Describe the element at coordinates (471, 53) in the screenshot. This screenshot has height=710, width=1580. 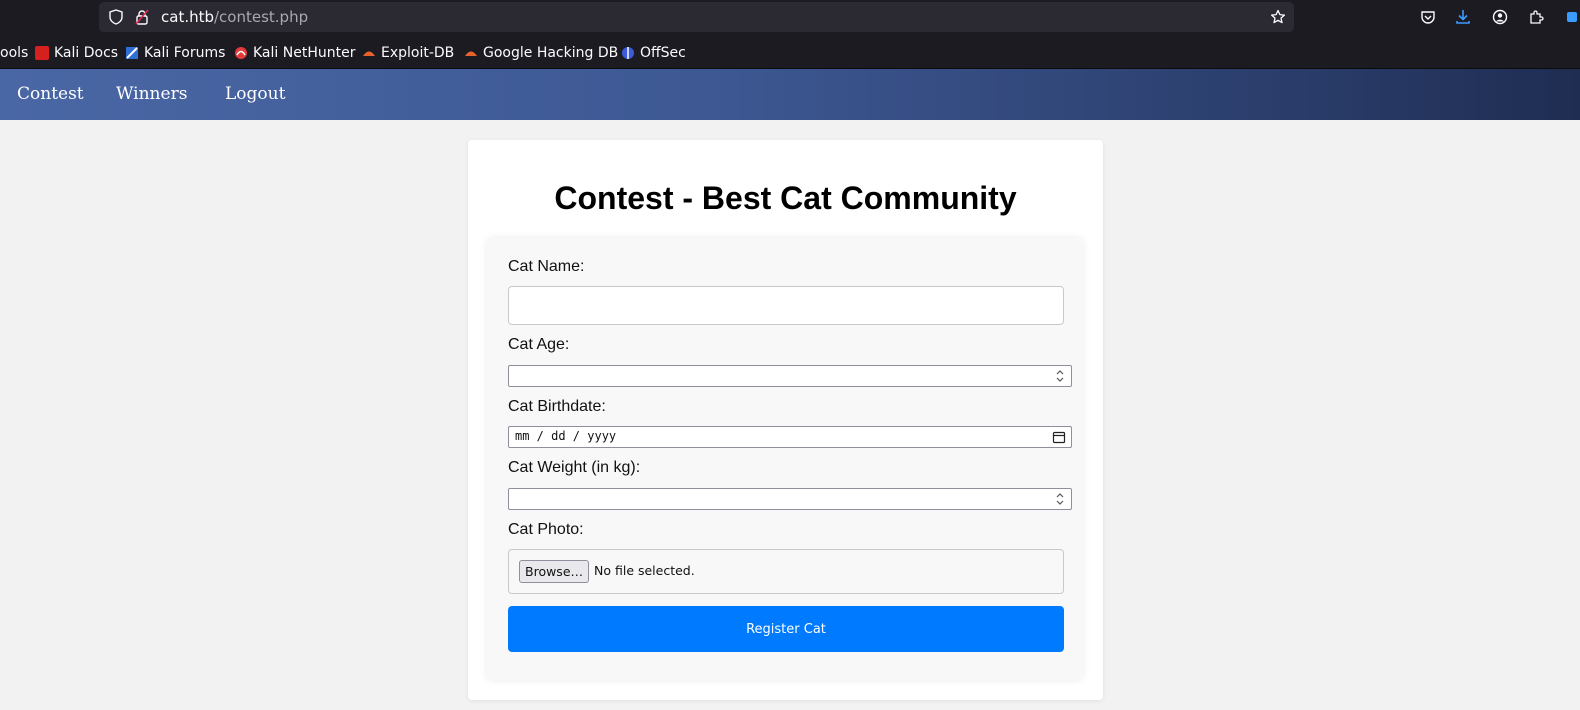
I see `ghdb-icon` at that location.